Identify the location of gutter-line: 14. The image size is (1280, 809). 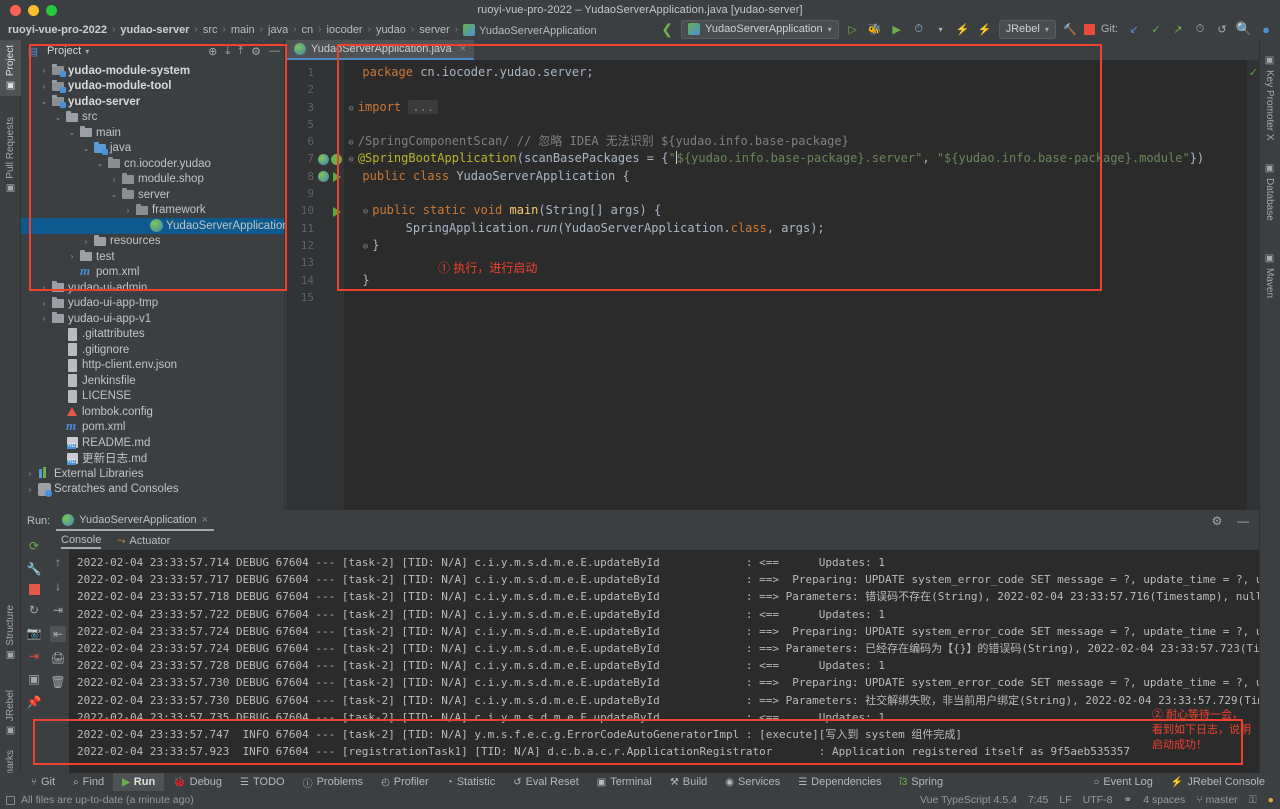
(315, 280).